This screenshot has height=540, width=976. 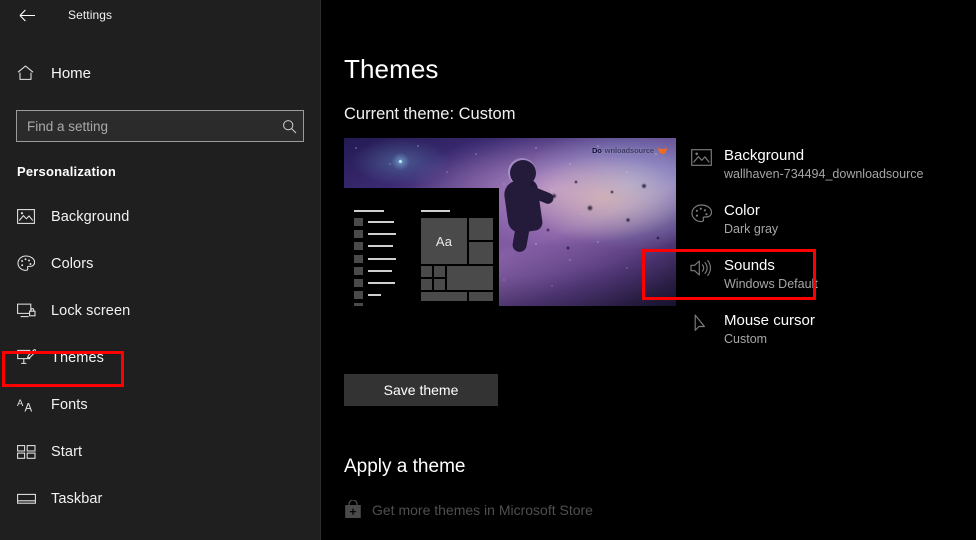 What do you see at coordinates (28, 357) in the screenshot?
I see `themes-brush-icon` at bounding box center [28, 357].